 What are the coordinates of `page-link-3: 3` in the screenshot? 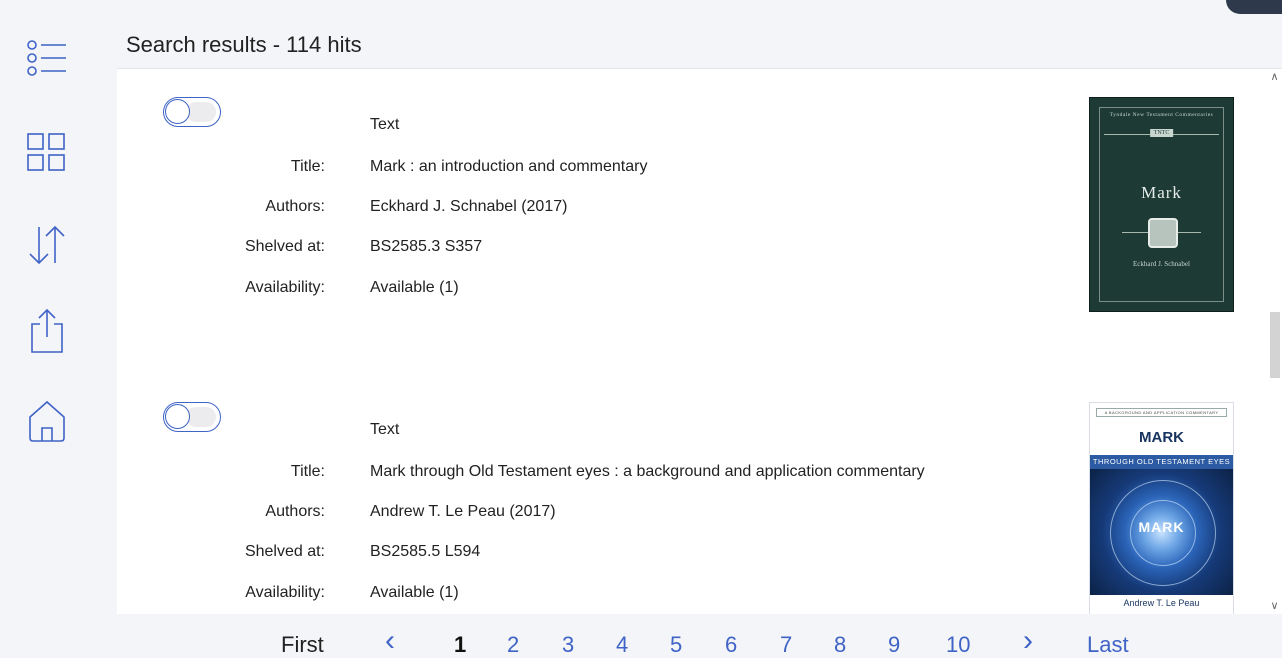 It's located at (568, 645).